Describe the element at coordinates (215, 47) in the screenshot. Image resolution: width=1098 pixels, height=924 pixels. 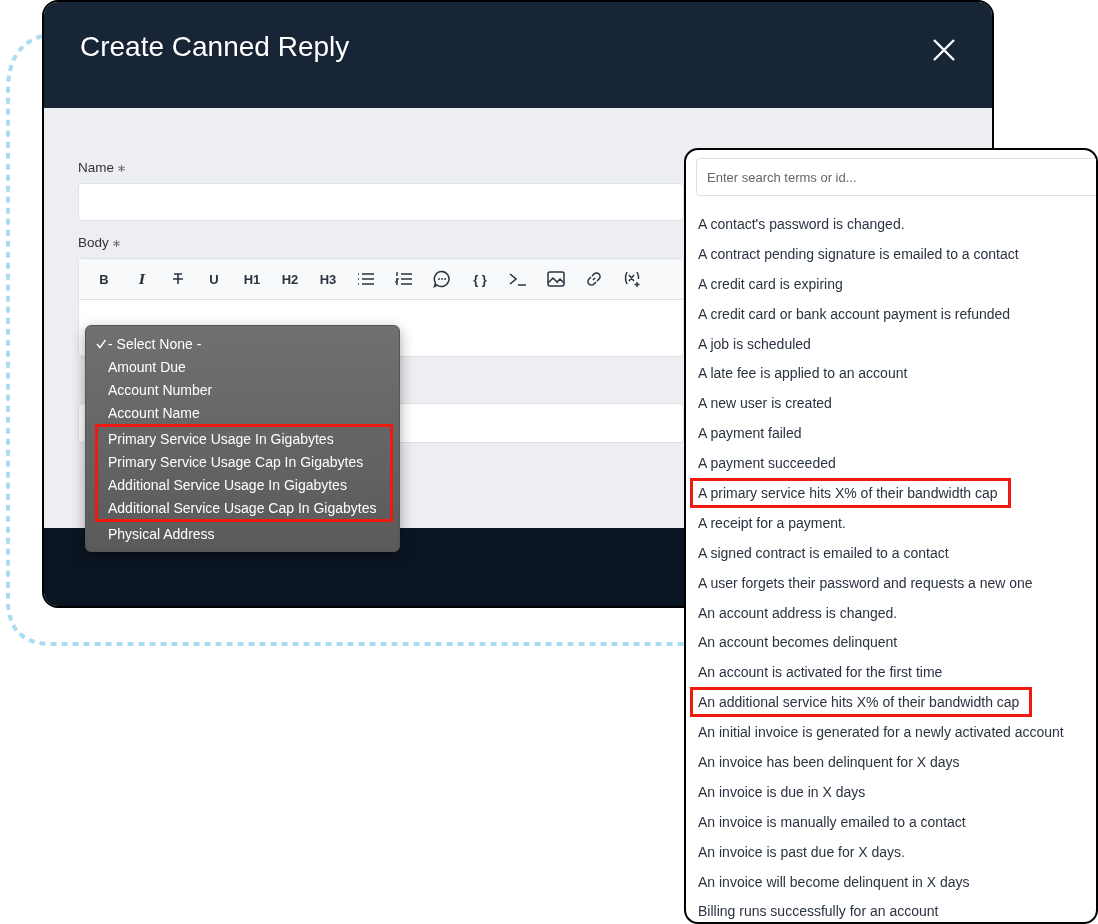
I see `modal-title: Create Canned Reply` at that location.